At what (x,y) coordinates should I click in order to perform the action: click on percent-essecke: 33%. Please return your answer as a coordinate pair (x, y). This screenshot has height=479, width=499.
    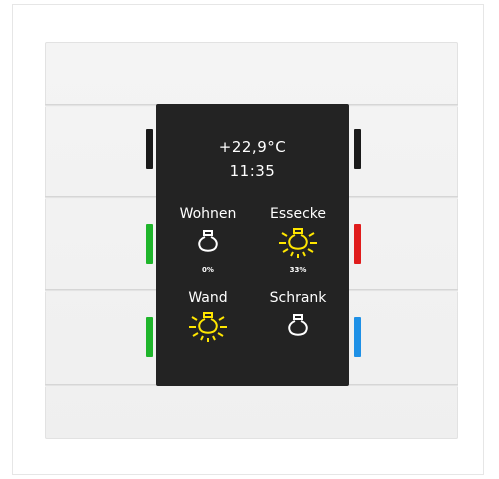
    Looking at the image, I should click on (298, 270).